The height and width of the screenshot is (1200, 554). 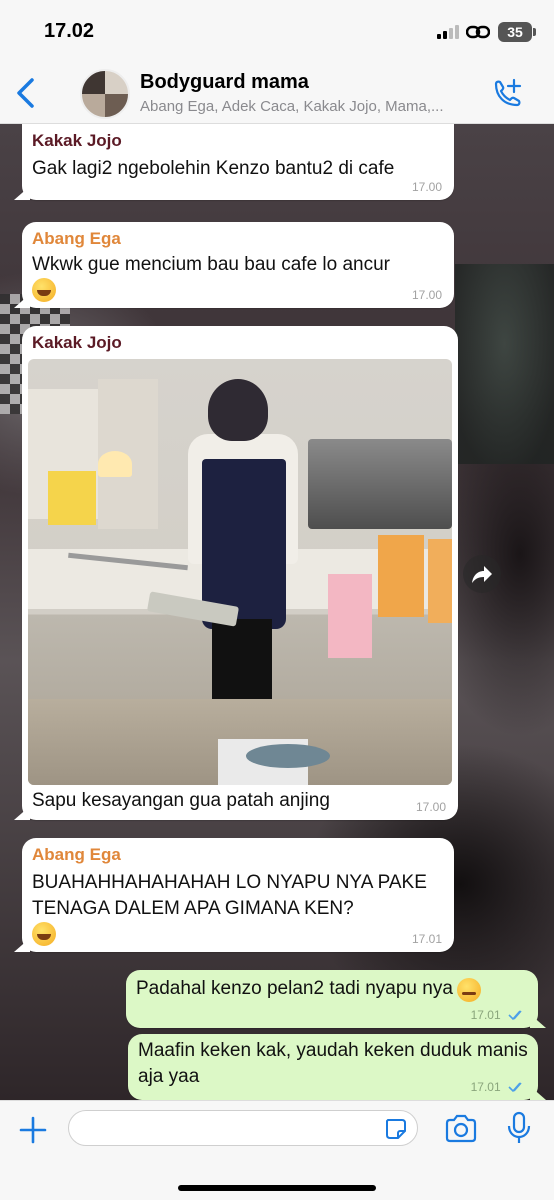 What do you see at coordinates (380, 484) in the screenshot?
I see `photo-coffee-machine` at bounding box center [380, 484].